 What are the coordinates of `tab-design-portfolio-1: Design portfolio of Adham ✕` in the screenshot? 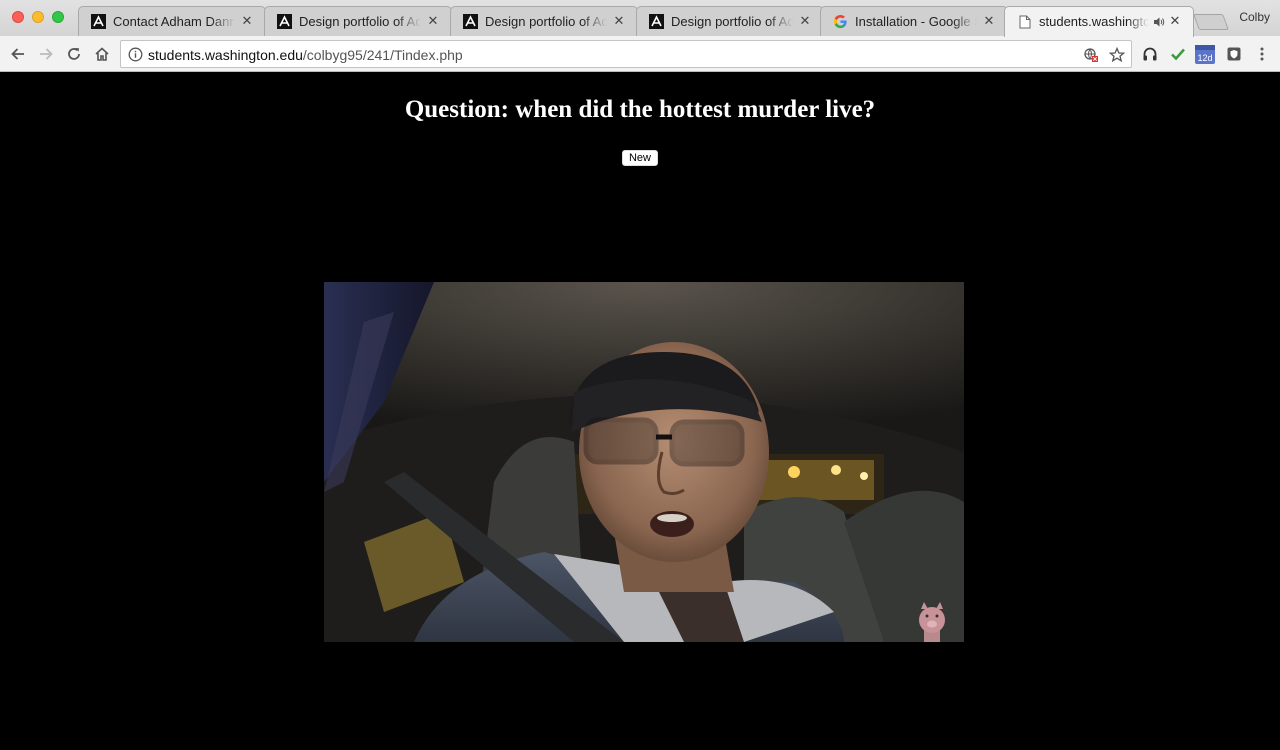 It's located at (358, 21).